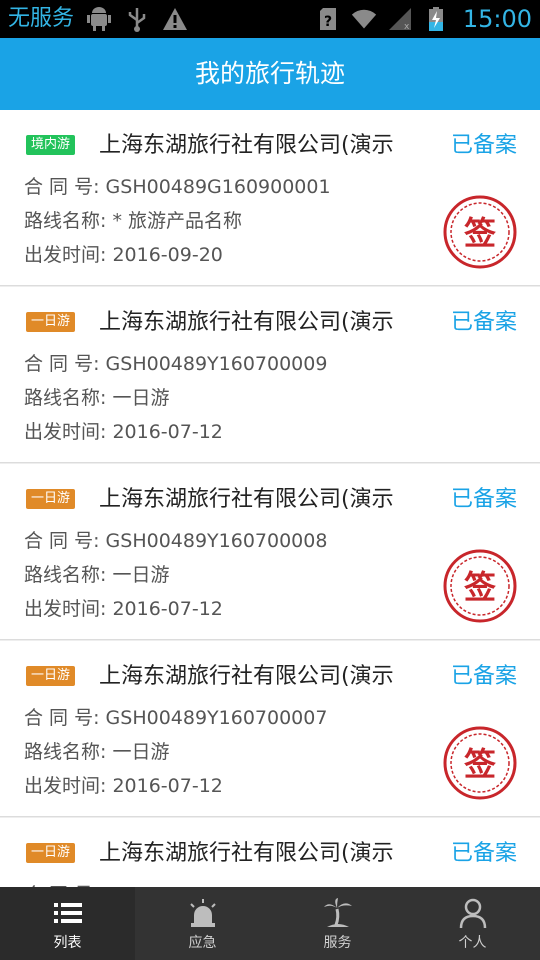  Describe the element at coordinates (51, 145) in the screenshot. I see `trip-type-badge: 境内游` at that location.